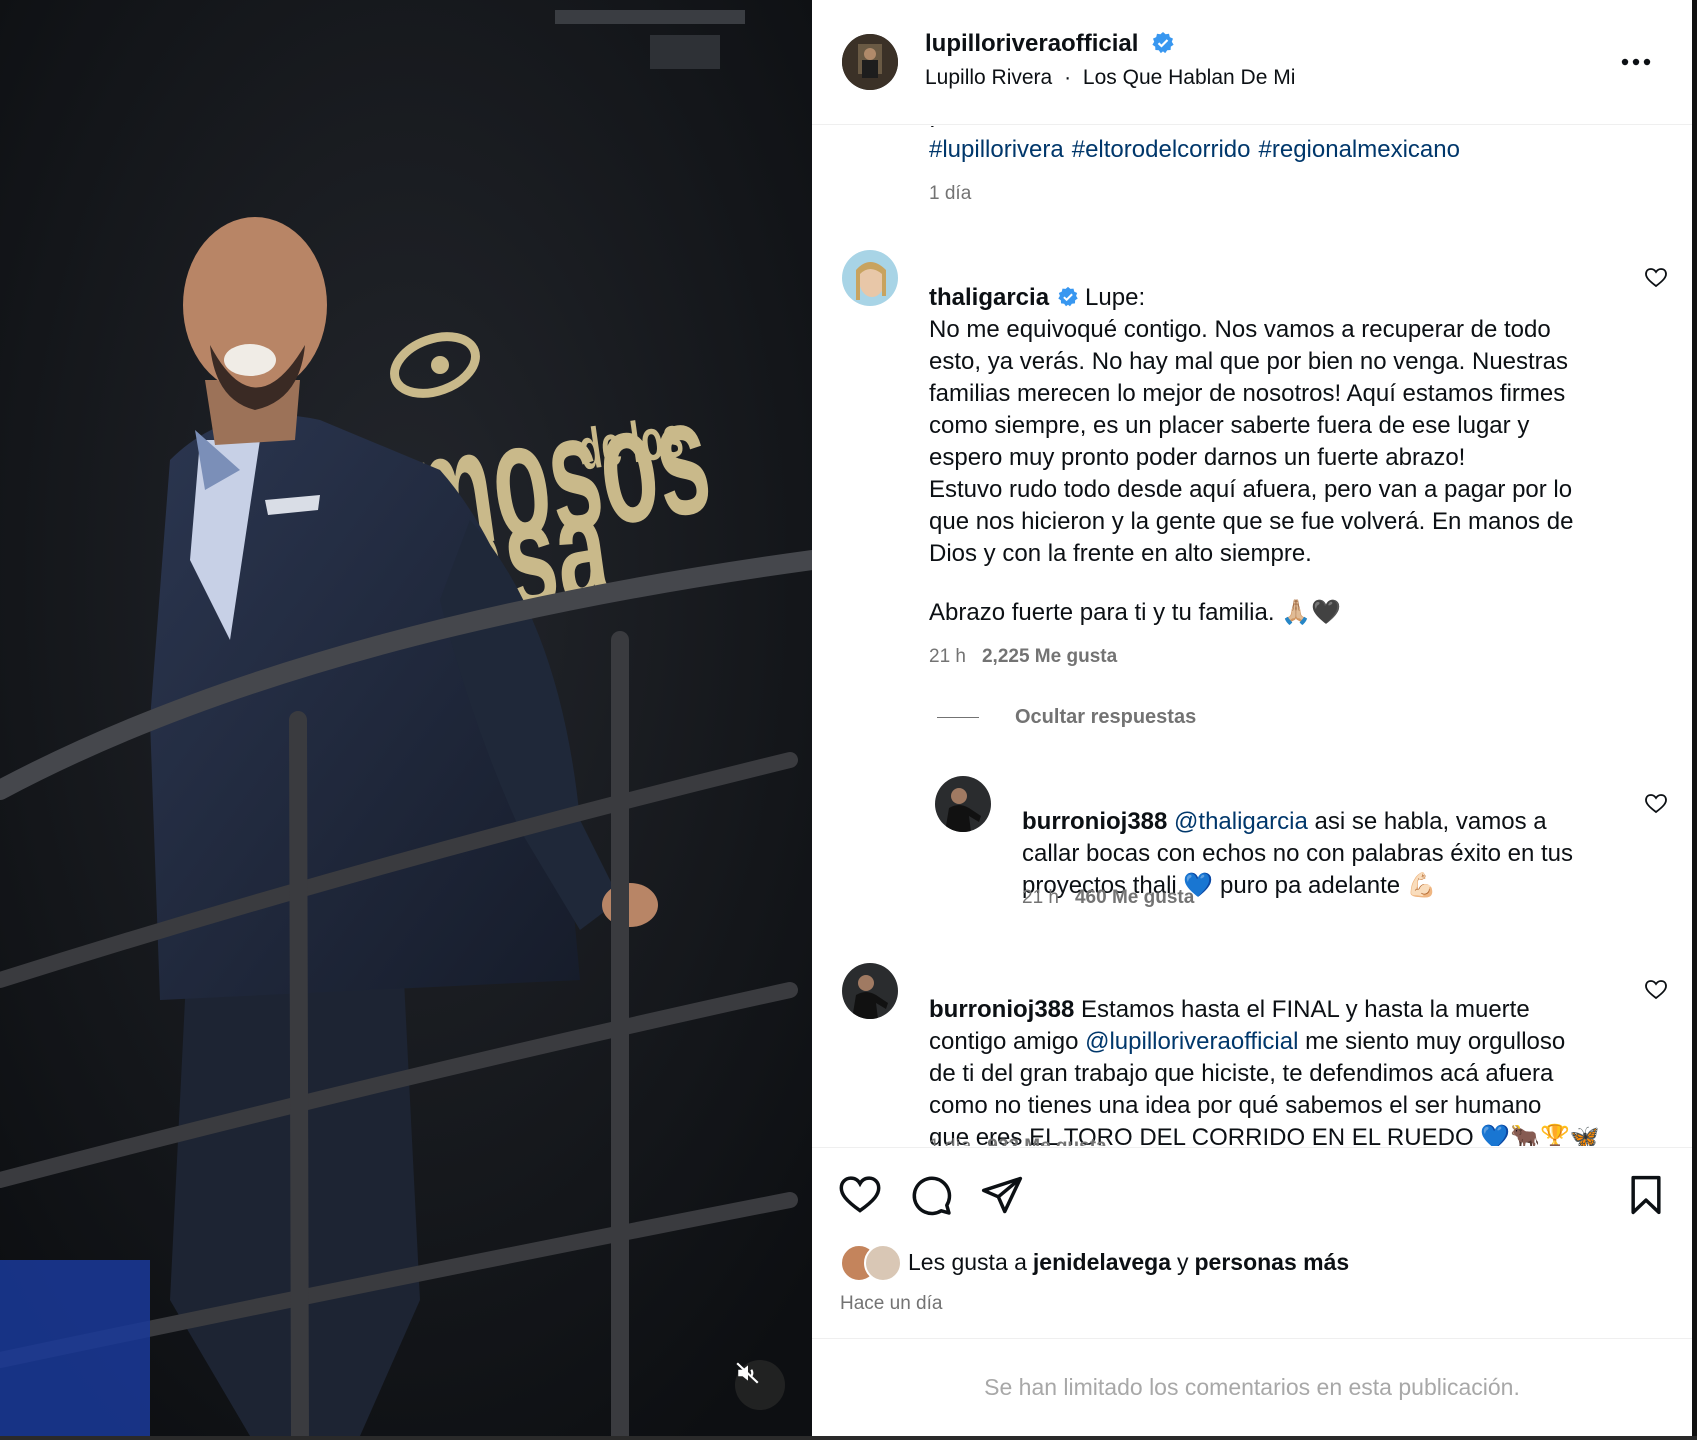 This screenshot has width=1697, height=1440. What do you see at coordinates (1094, 821) in the screenshot?
I see `reply-username: burronioj388` at bounding box center [1094, 821].